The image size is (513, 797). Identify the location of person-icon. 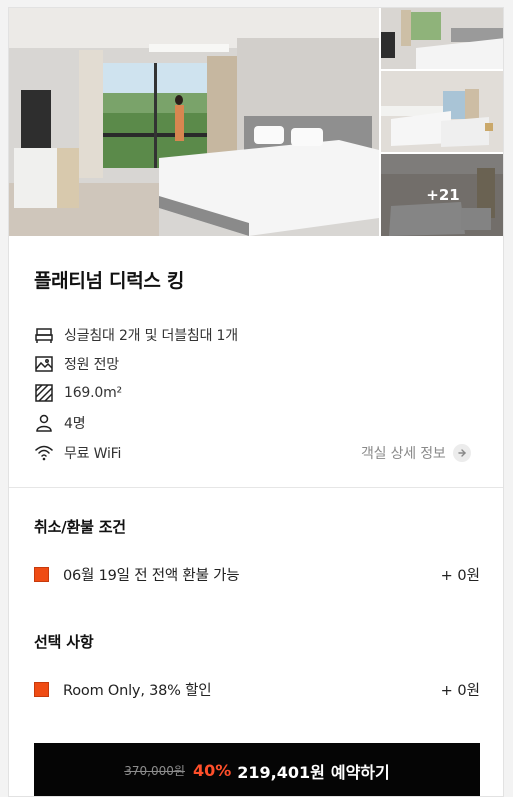
(44, 423).